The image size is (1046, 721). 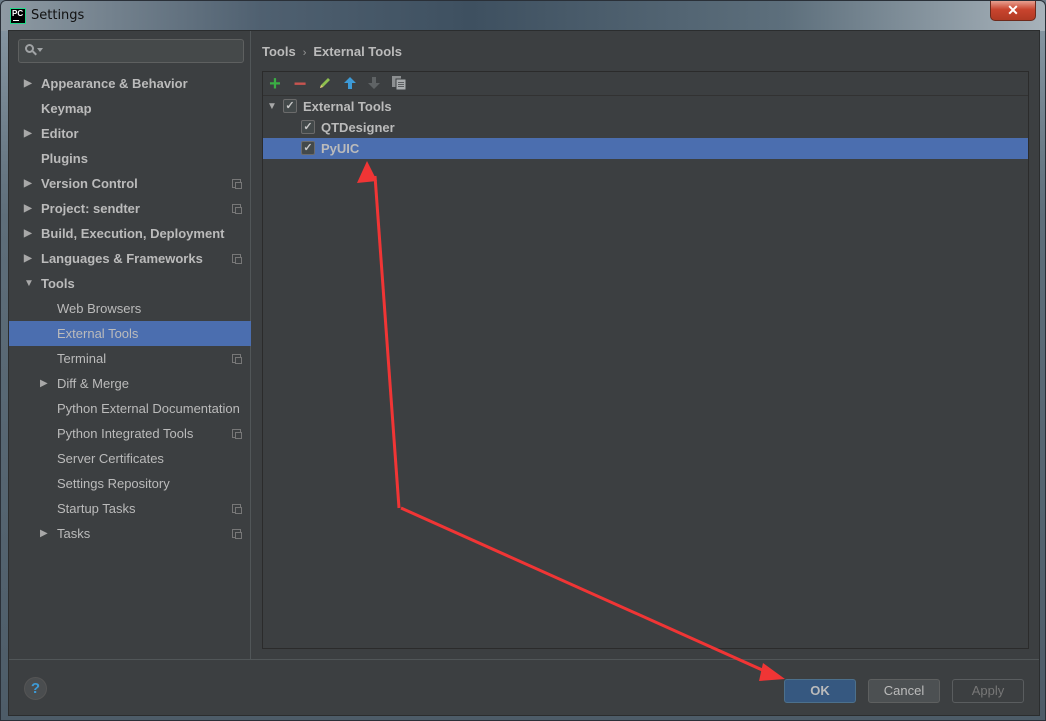 I want to click on sidebar-item-label: Startup Tasks, so click(x=96, y=508).